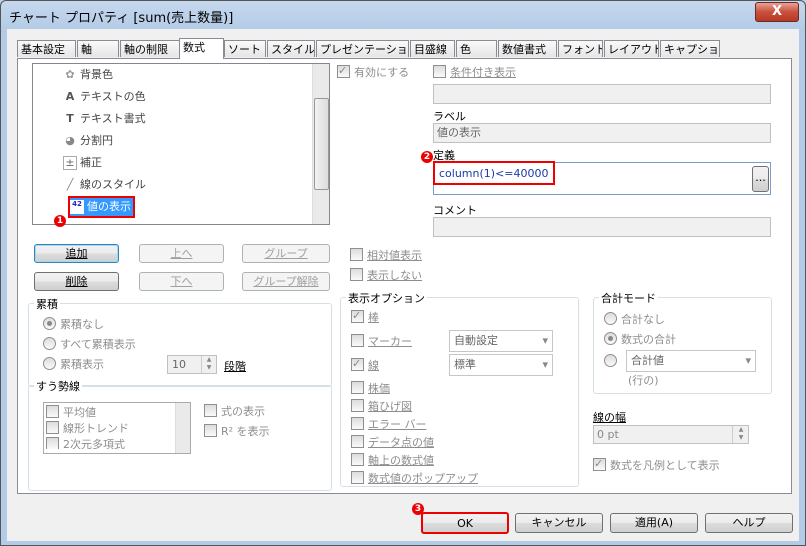  What do you see at coordinates (47, 304) in the screenshot?
I see `cumulative-title: 累積` at bounding box center [47, 304].